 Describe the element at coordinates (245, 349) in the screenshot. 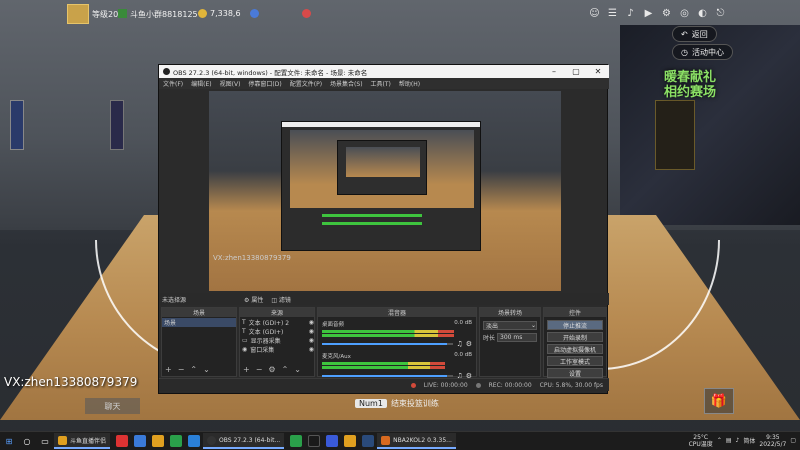

I see `window-source-icon: ◉` at that location.